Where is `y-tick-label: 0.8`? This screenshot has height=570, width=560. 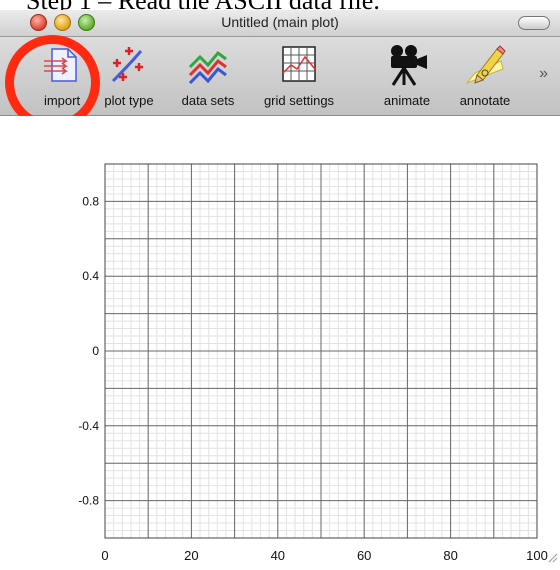 y-tick-label: 0.8 is located at coordinates (90, 201).